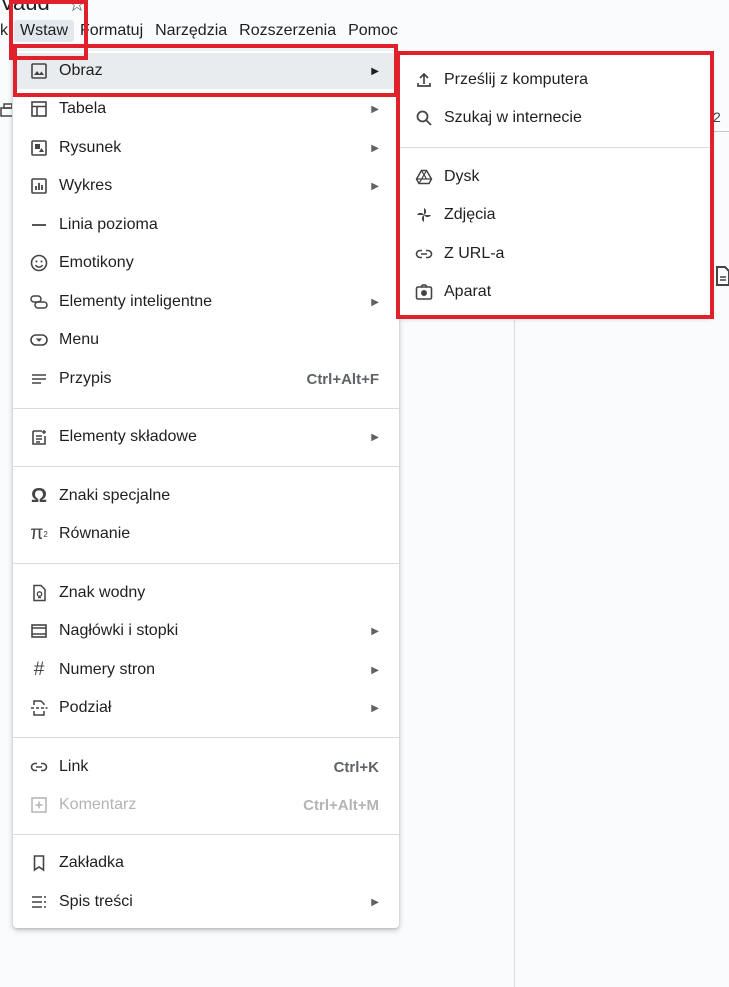 This screenshot has width=729, height=987. I want to click on menu-item-image: Obraz ▶, so click(206, 71).